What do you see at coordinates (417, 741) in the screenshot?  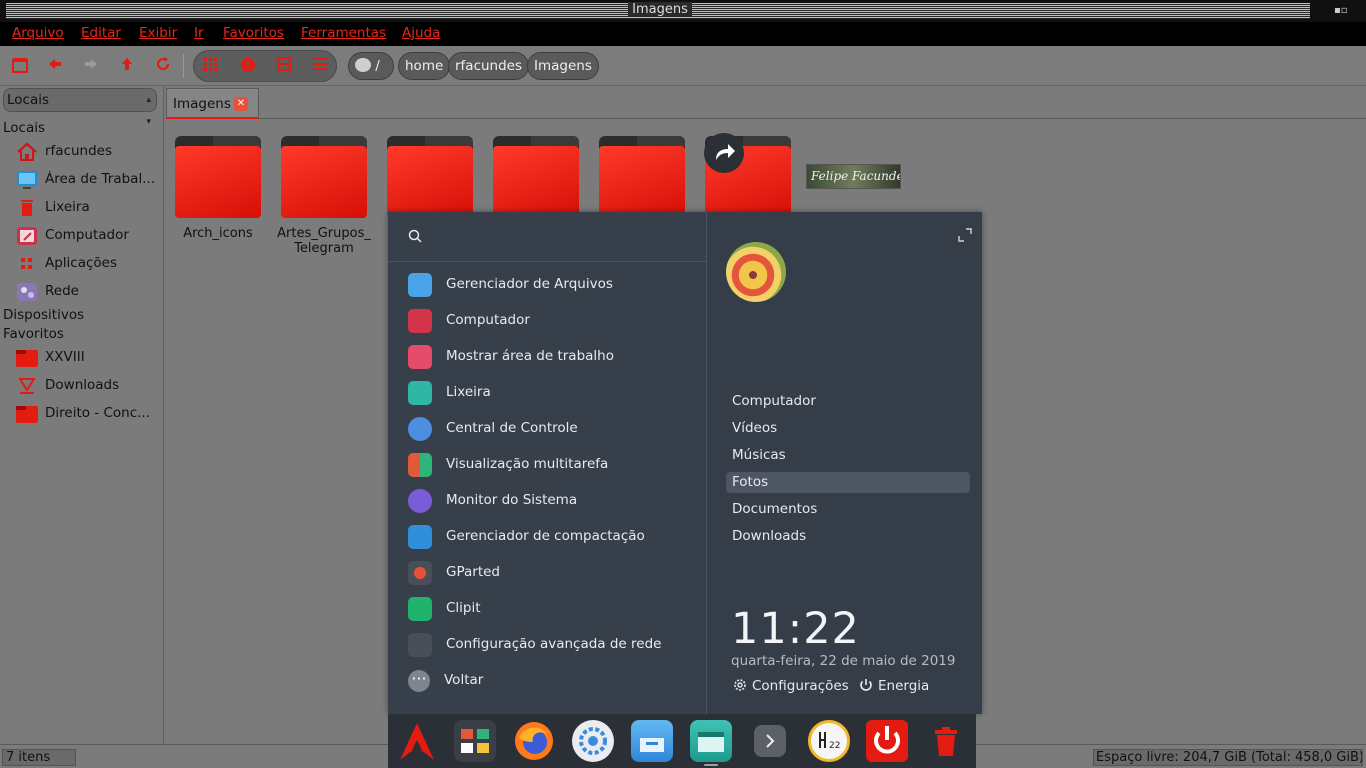 I see `arch-logo-icon` at bounding box center [417, 741].